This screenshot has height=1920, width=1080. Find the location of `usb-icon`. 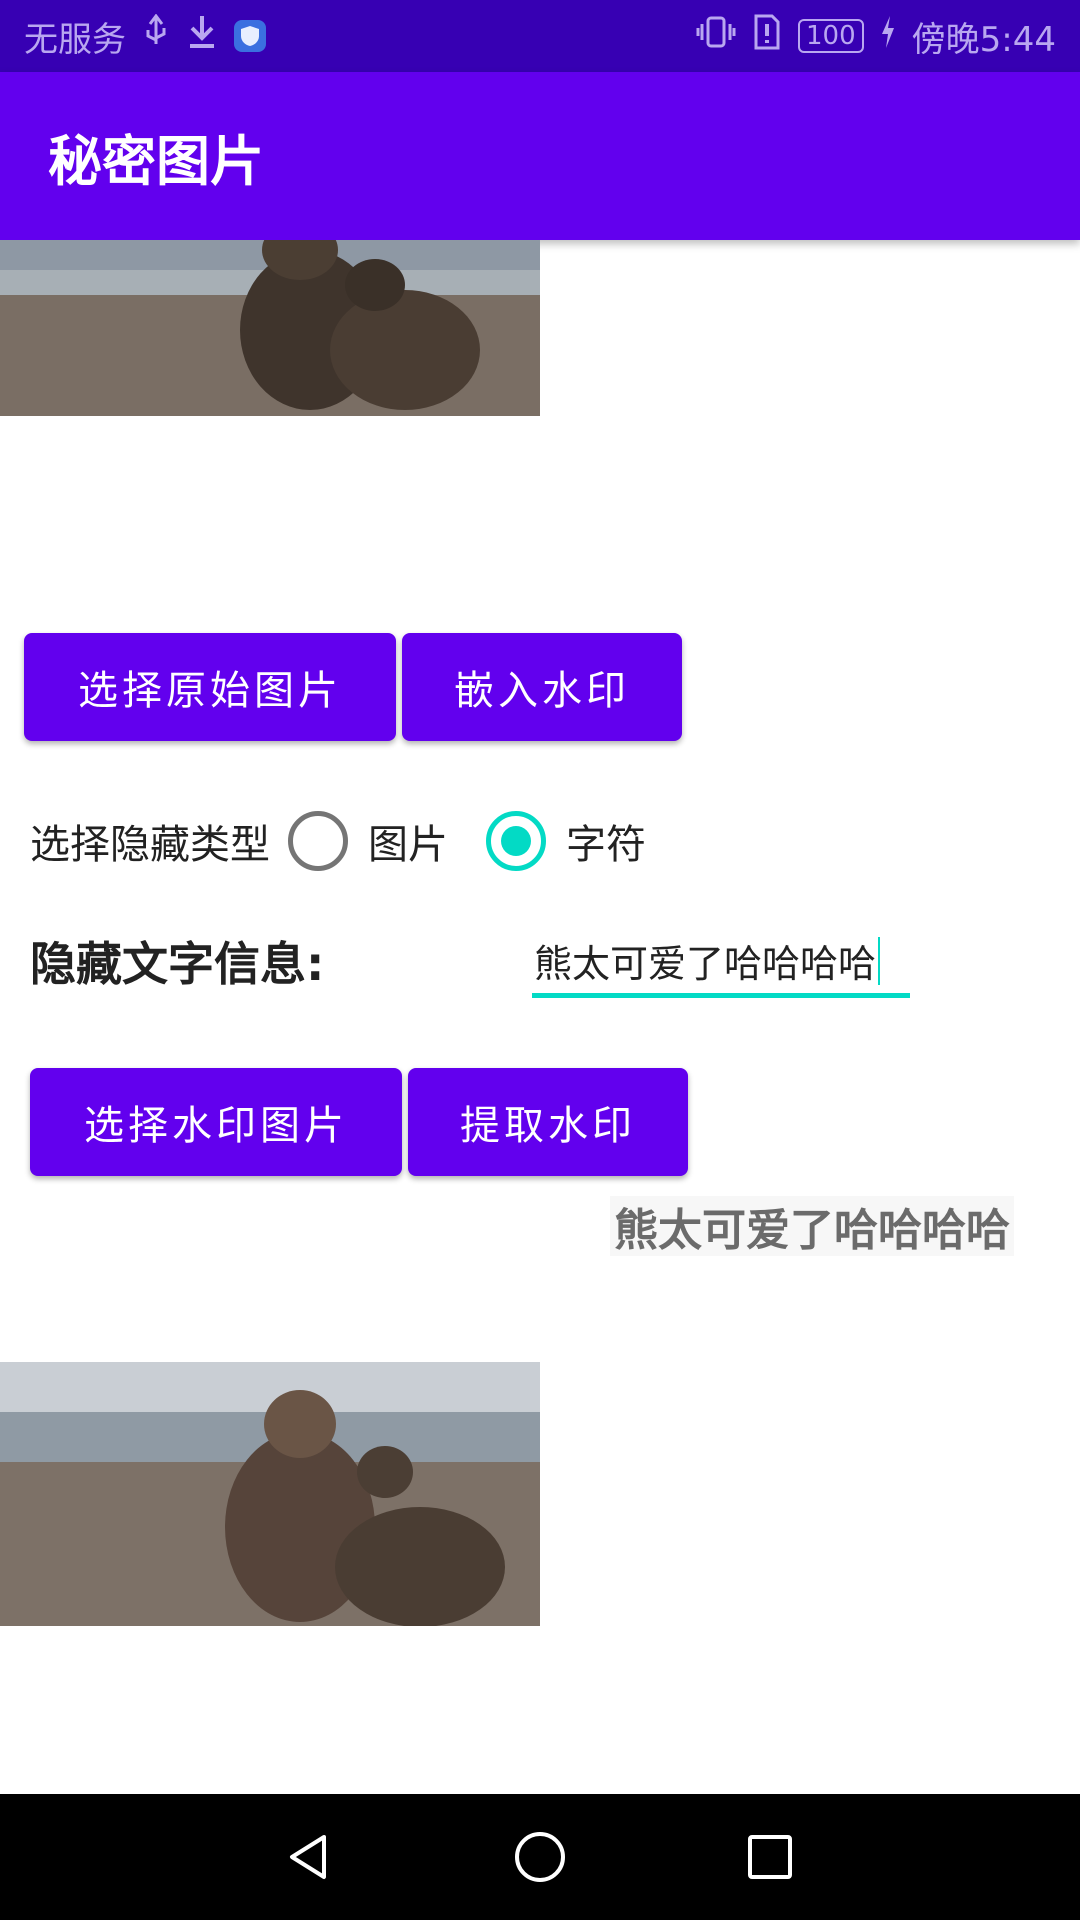

usb-icon is located at coordinates (156, 36).